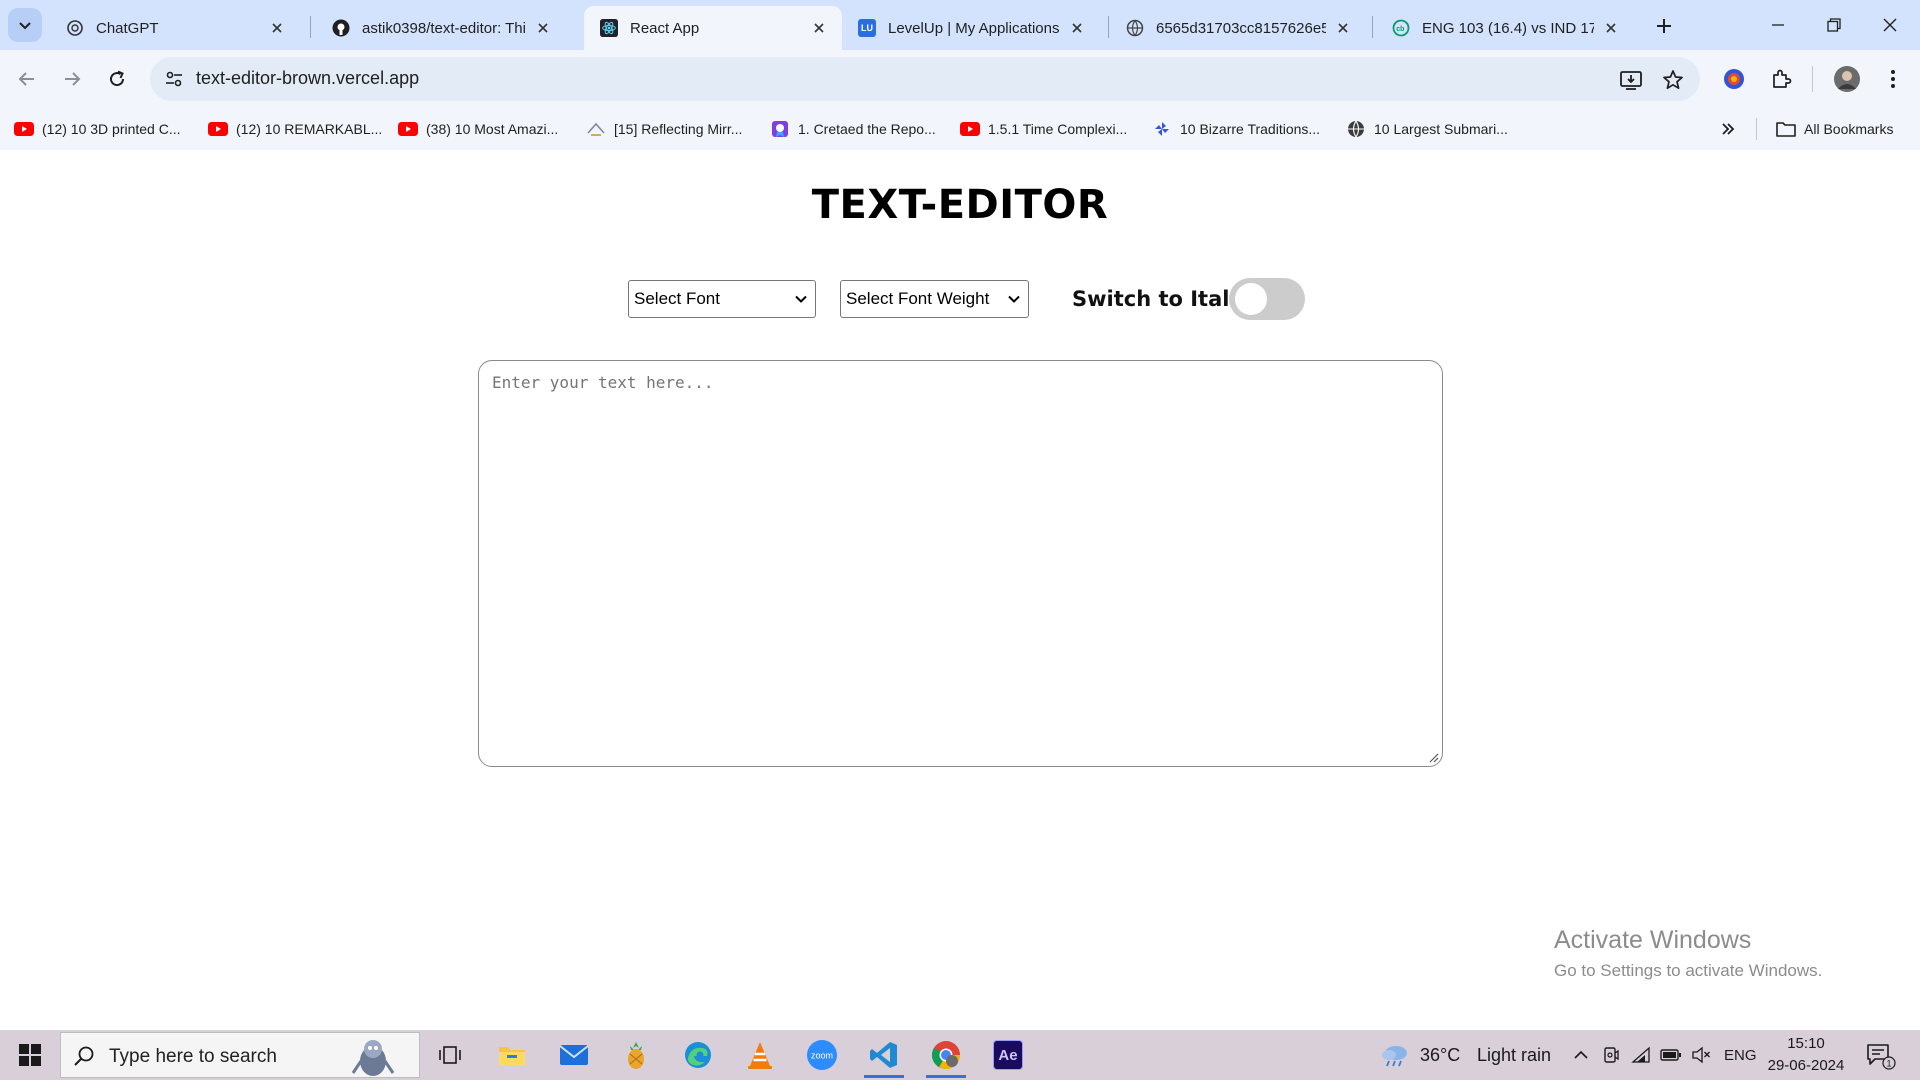  Describe the element at coordinates (1734, 79) in the screenshot. I see `profile-extension-icon` at that location.